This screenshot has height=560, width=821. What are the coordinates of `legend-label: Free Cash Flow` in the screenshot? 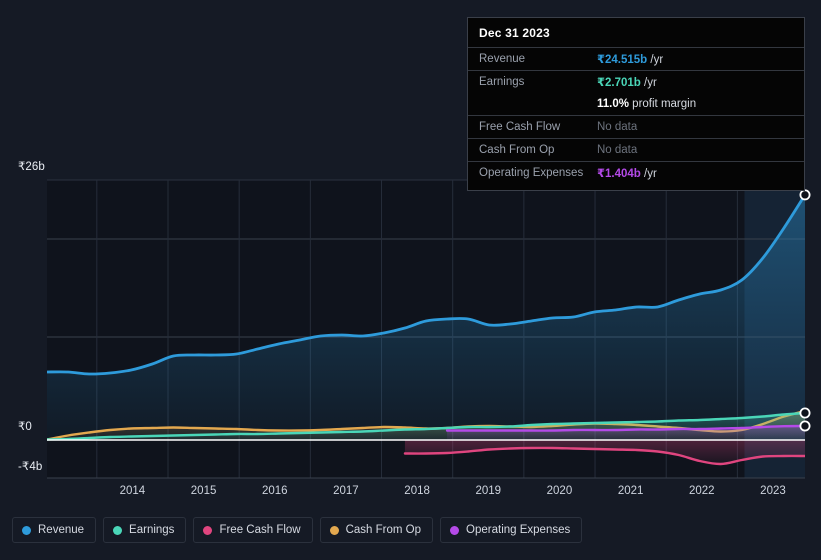 It's located at (260, 530).